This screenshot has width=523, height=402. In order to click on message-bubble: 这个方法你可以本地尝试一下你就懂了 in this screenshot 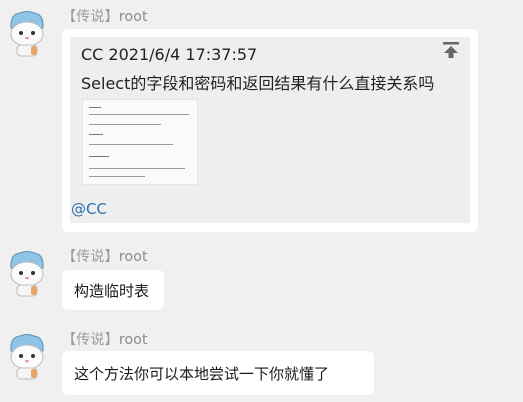, I will do `click(218, 373)`.